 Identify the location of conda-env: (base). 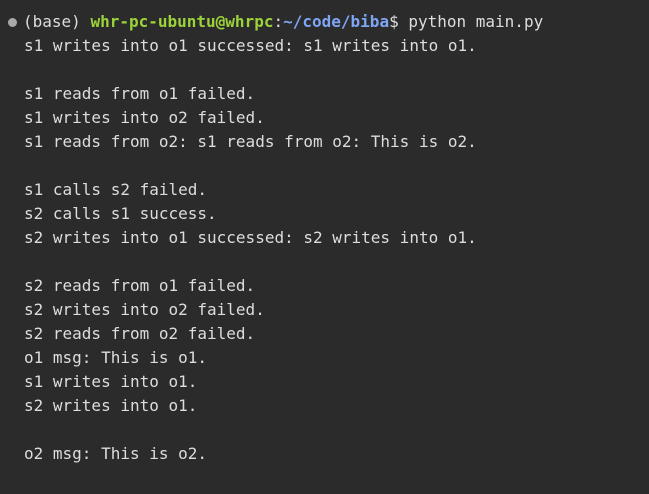
(57, 21).